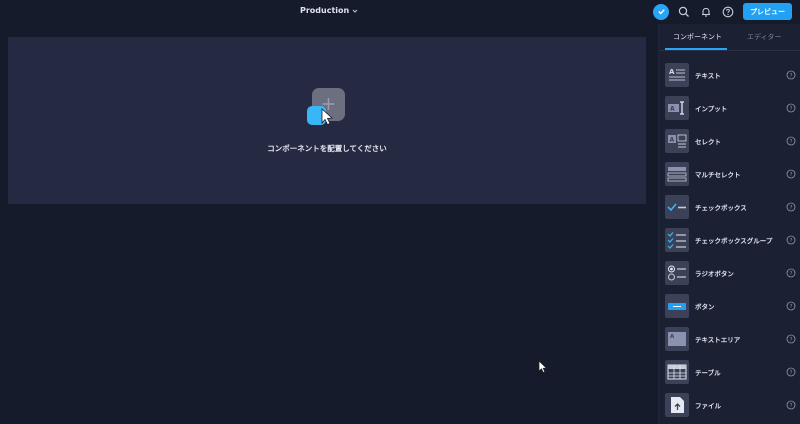 This screenshot has height=424, width=800. Describe the element at coordinates (677, 405) in the screenshot. I see `file-component-icon` at that location.